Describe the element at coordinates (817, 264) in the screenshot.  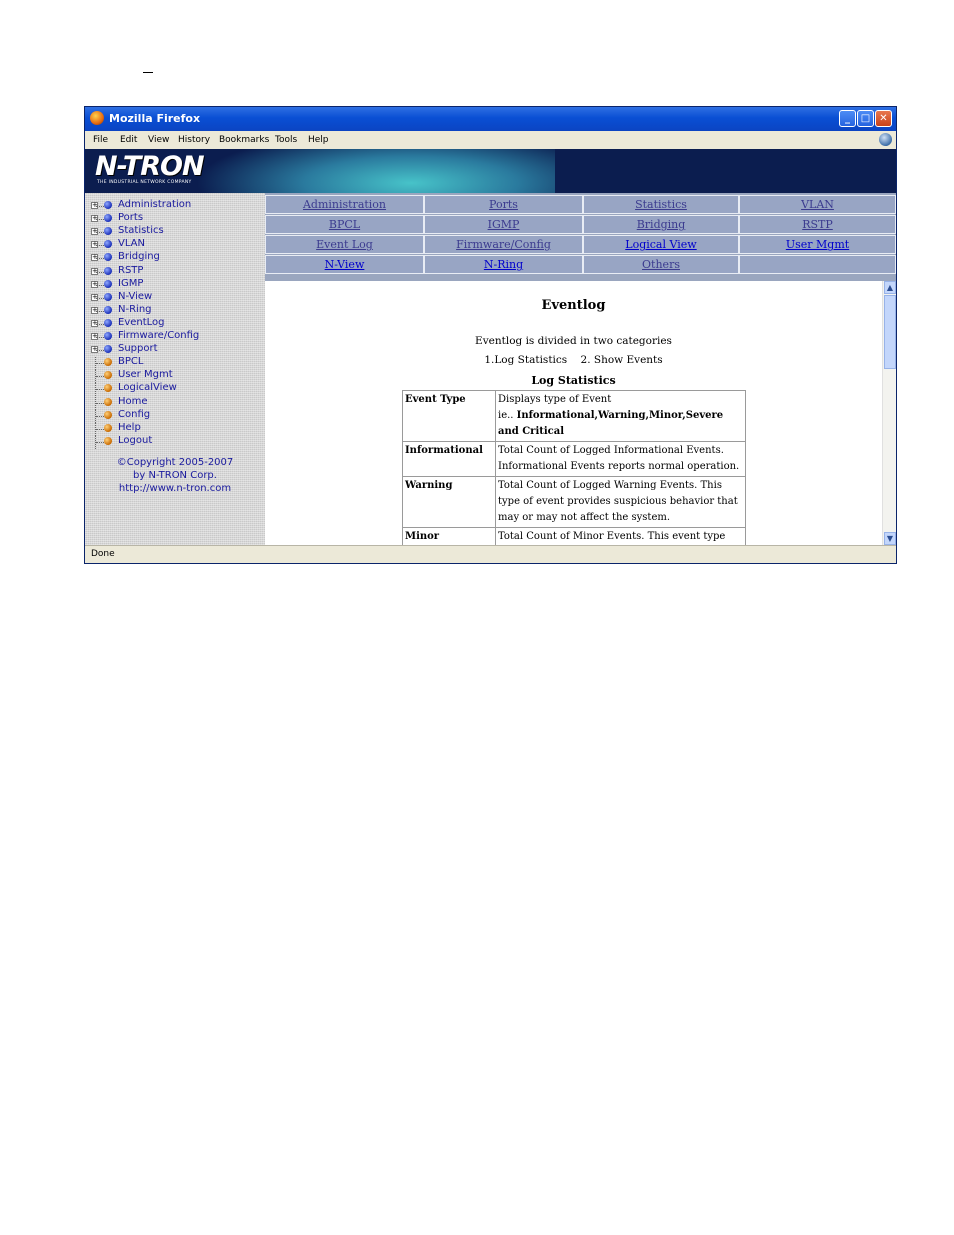
I see `nav-tab-empty` at that location.